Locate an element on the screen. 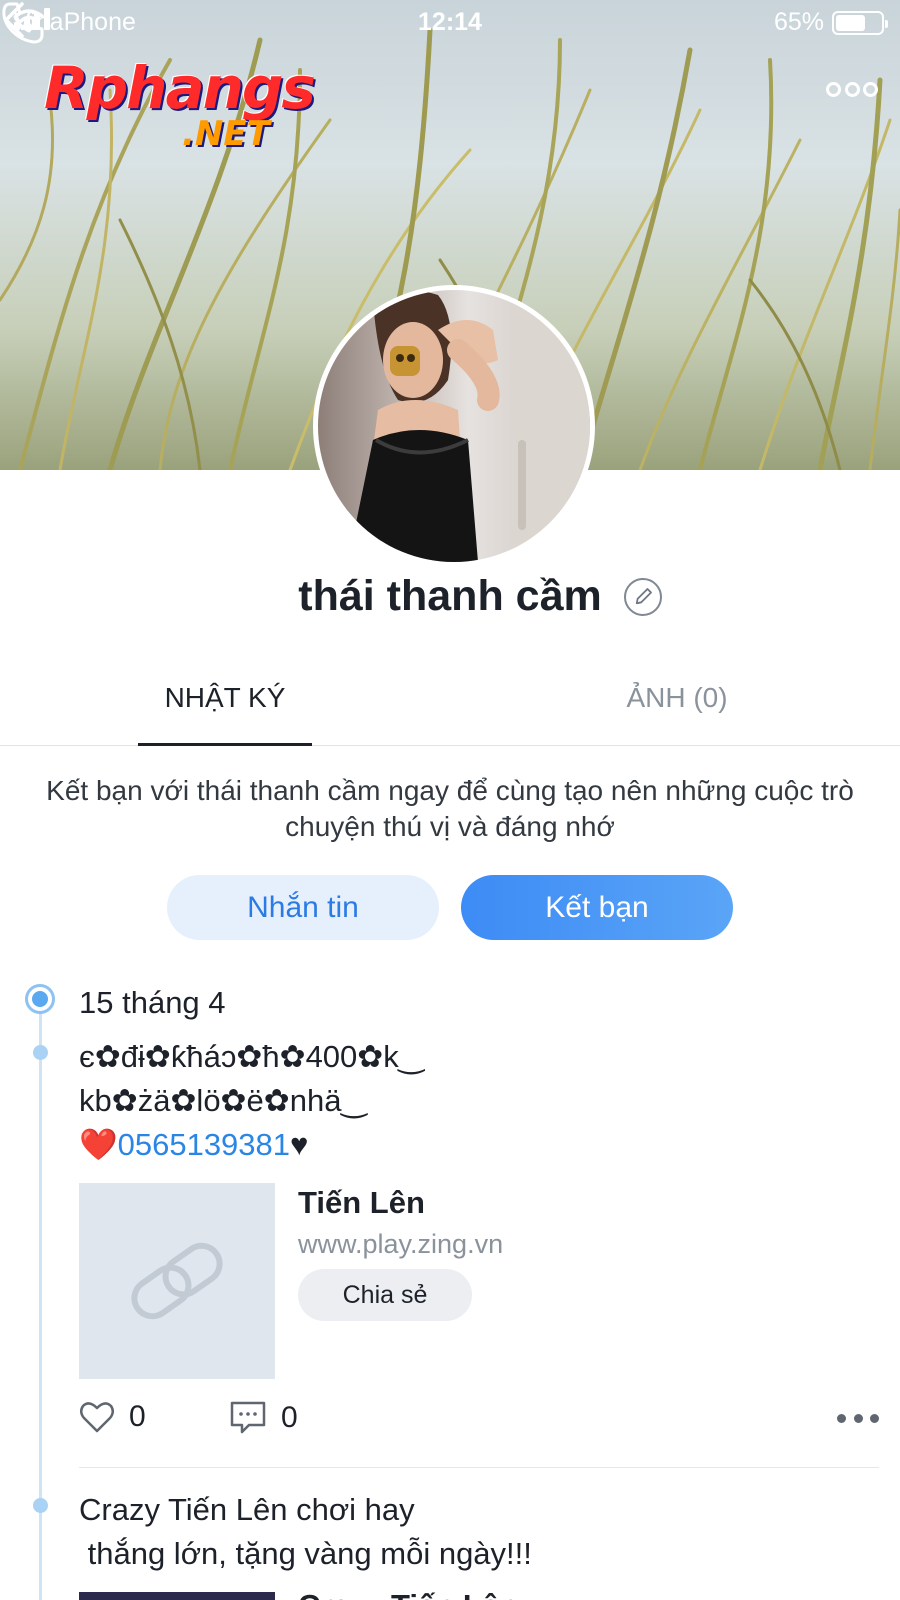 The height and width of the screenshot is (1600, 900). comment-icon is located at coordinates (248, 1417).